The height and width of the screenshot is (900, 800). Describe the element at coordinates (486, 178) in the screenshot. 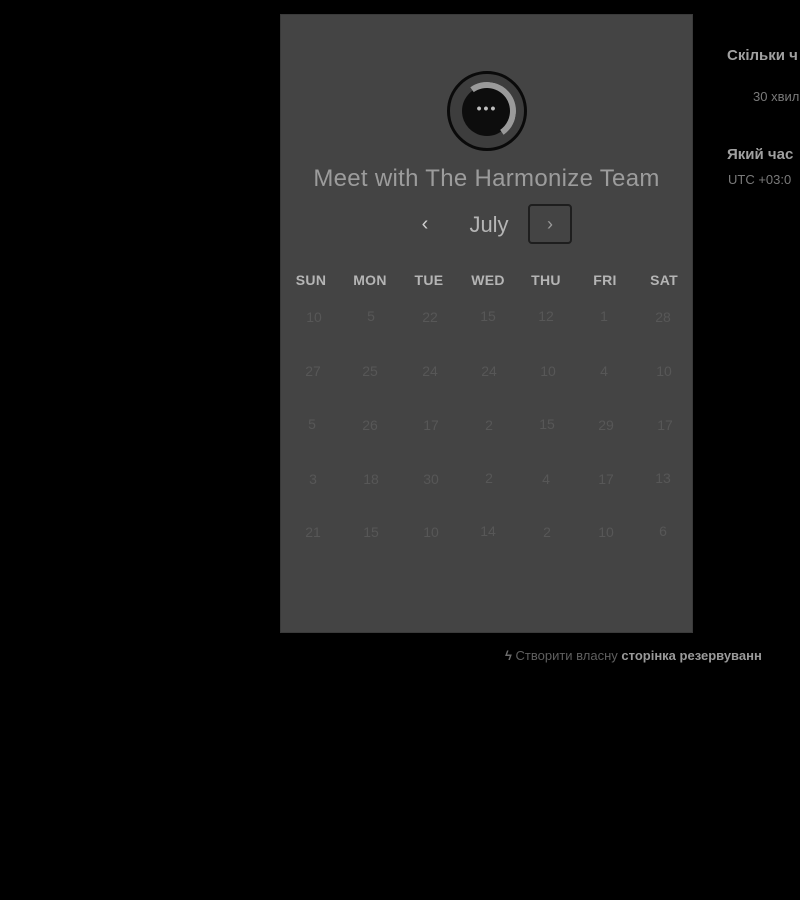

I see `page-title: Meet with The Harmonize Team` at that location.